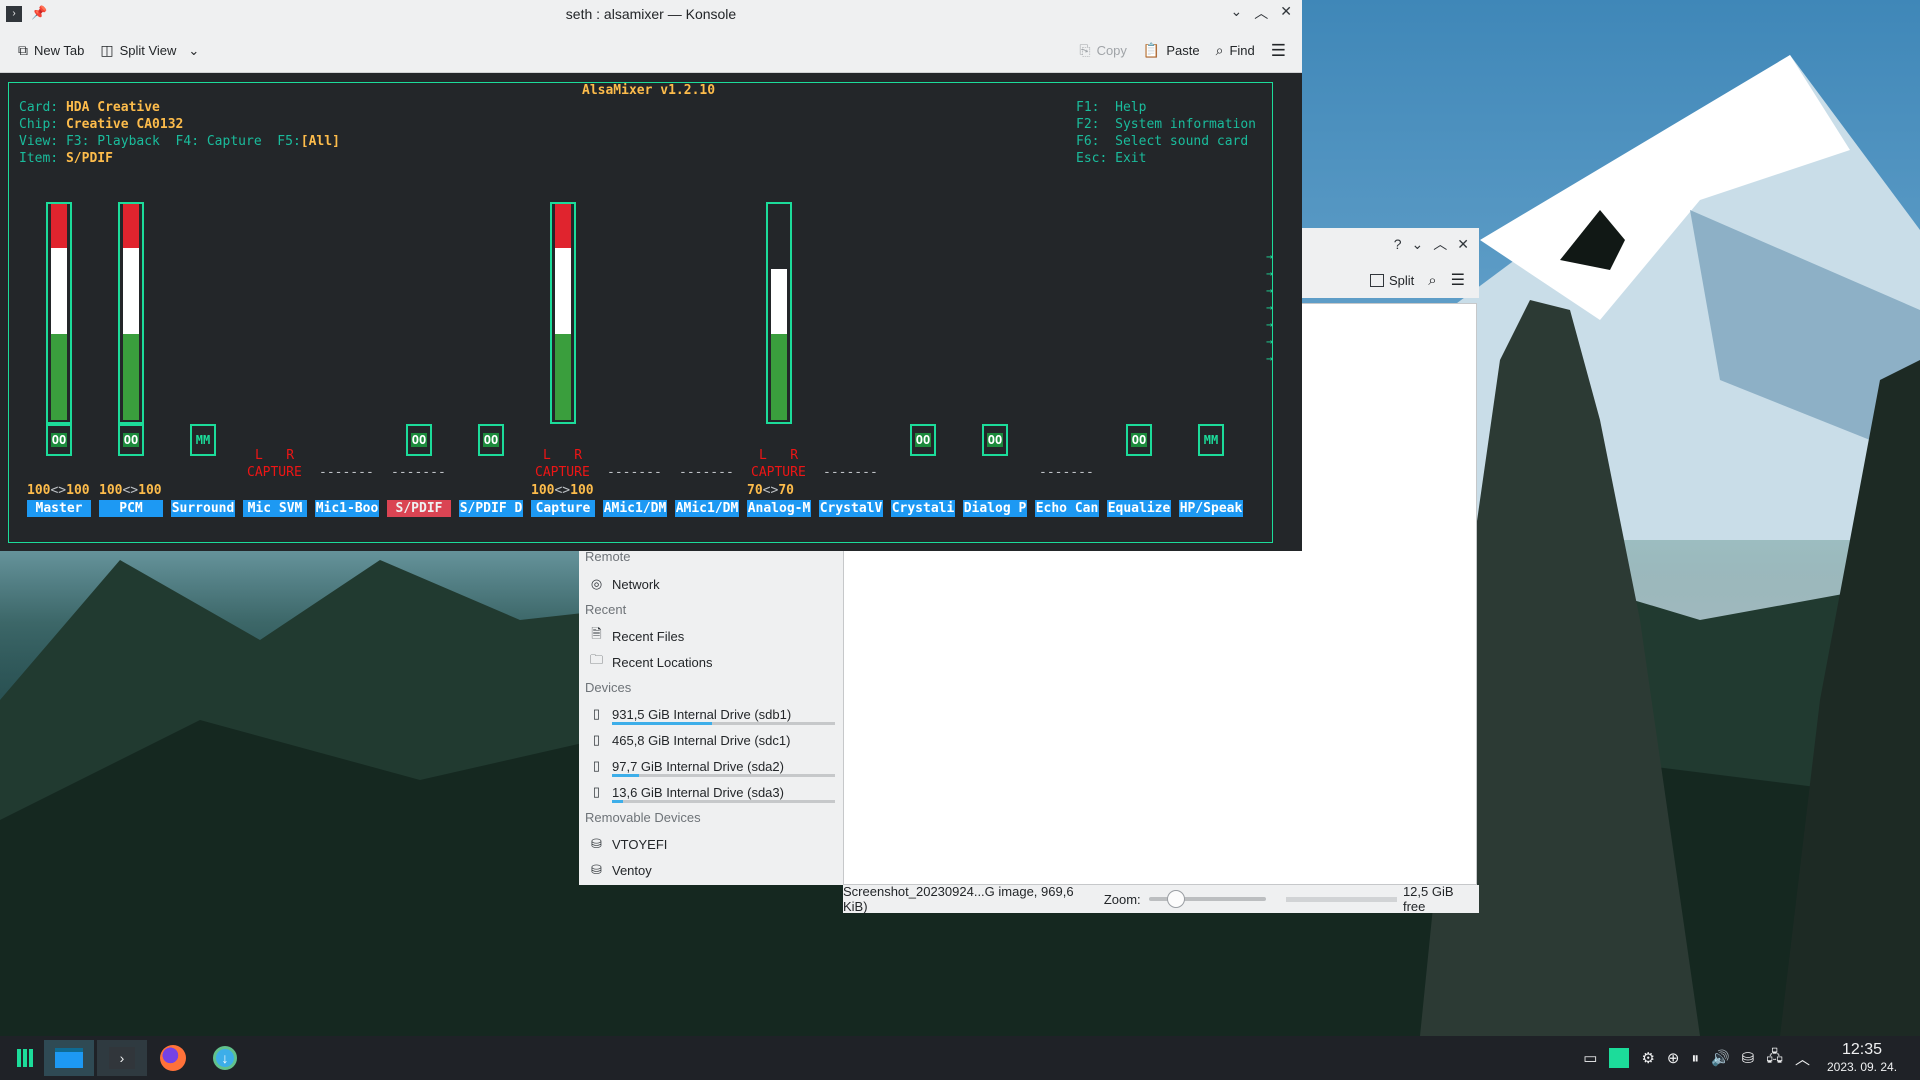 Image resolution: width=1920 pixels, height=1080 pixels. I want to click on channel-label: Analog-M, so click(779, 508).